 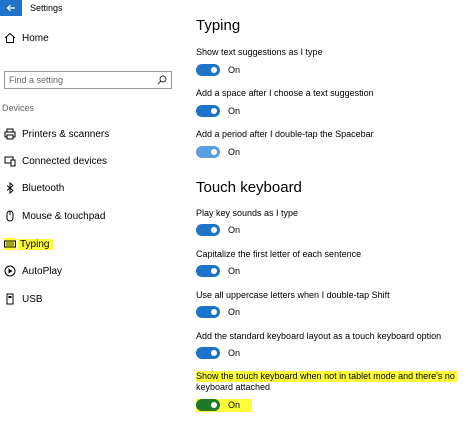 I want to click on sidebar-item-label: Home, so click(x=35, y=38).